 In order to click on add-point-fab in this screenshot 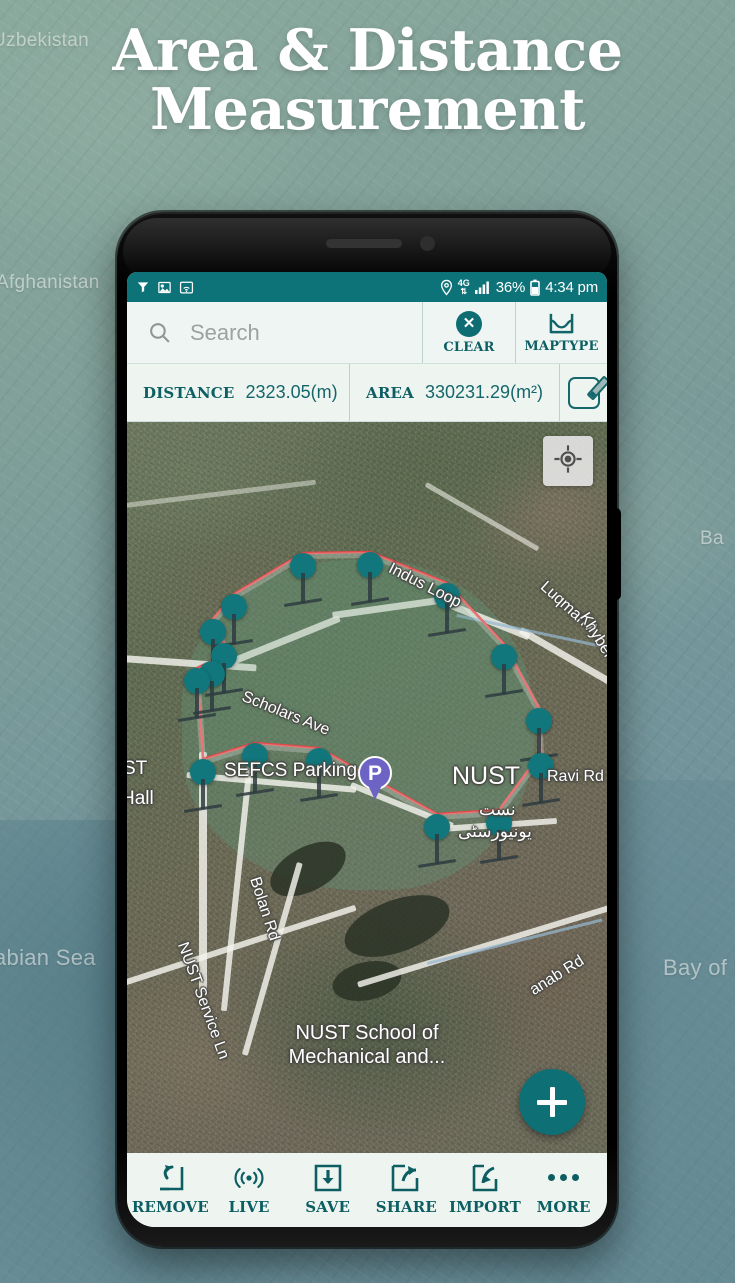, I will do `click(552, 1102)`.